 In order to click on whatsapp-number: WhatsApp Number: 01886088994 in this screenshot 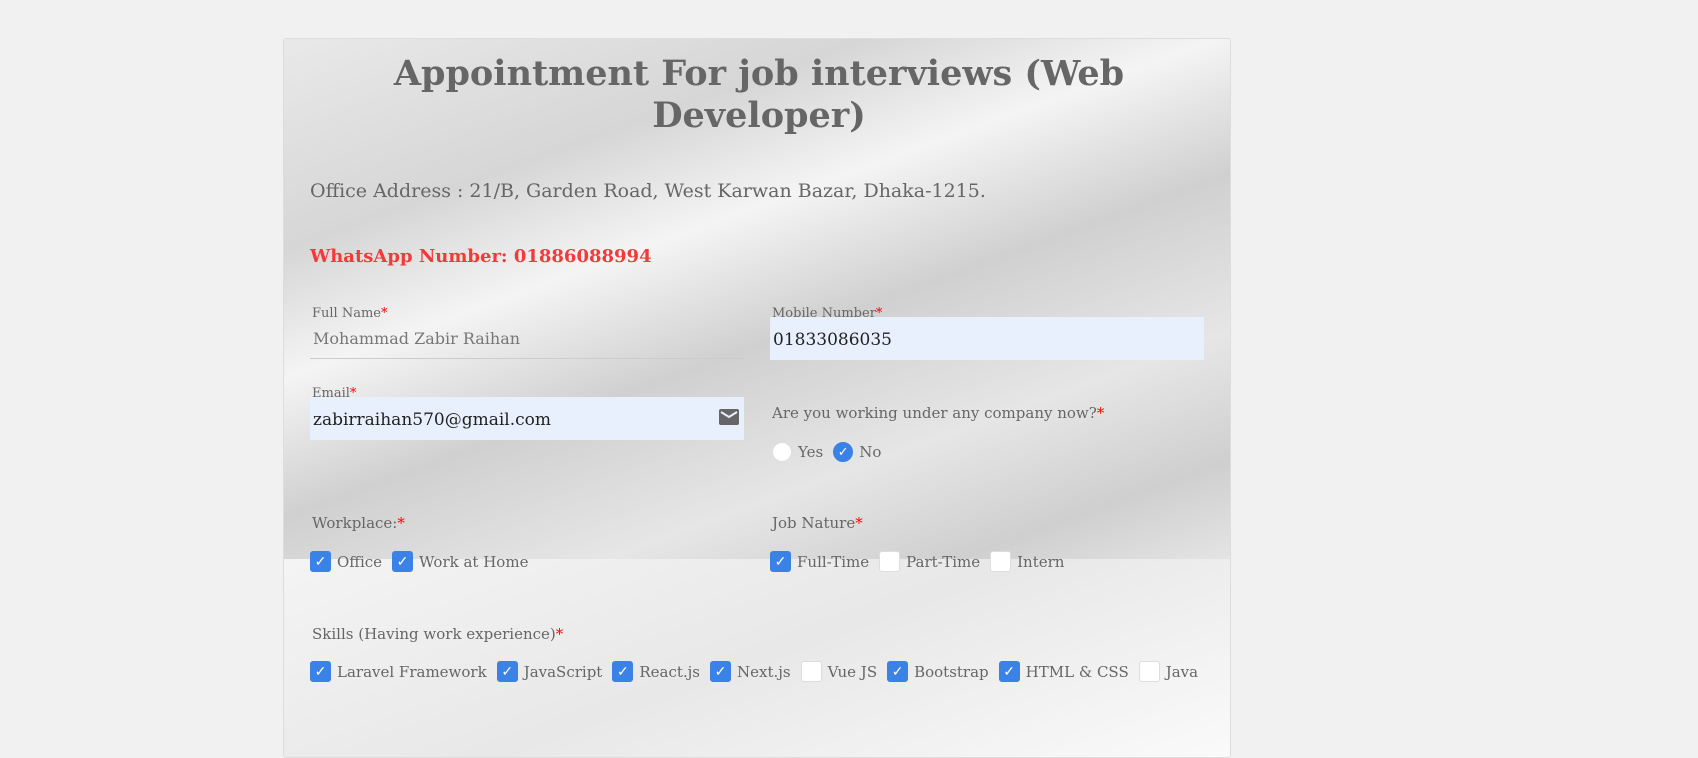, I will do `click(481, 256)`.